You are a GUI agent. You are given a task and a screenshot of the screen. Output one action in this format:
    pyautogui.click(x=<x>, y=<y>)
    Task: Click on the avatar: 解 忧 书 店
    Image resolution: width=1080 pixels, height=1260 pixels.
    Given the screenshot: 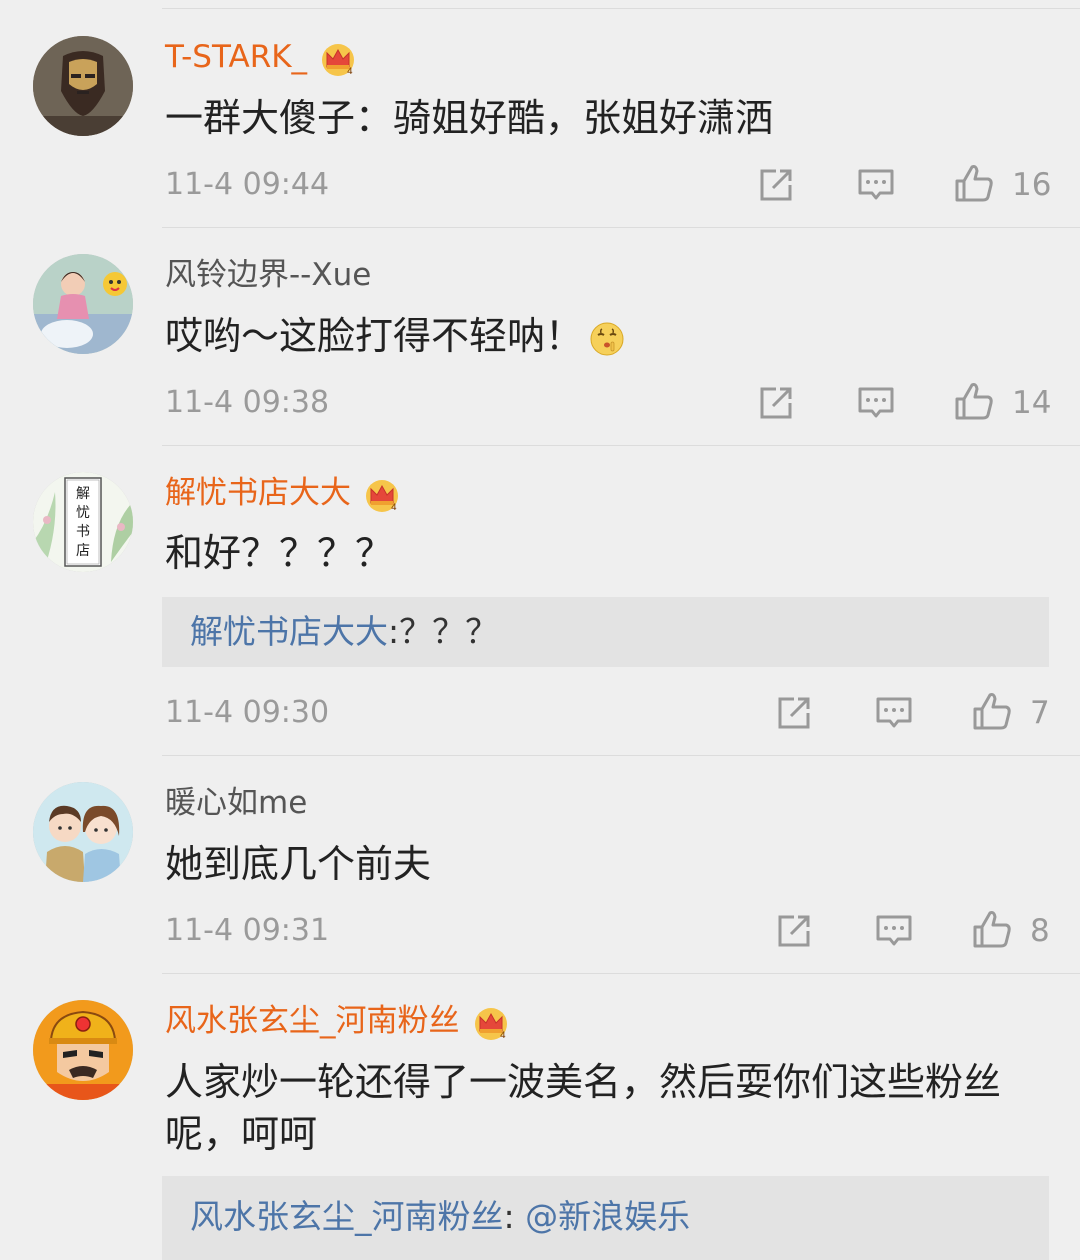 What is the action you would take?
    pyautogui.click(x=83, y=522)
    